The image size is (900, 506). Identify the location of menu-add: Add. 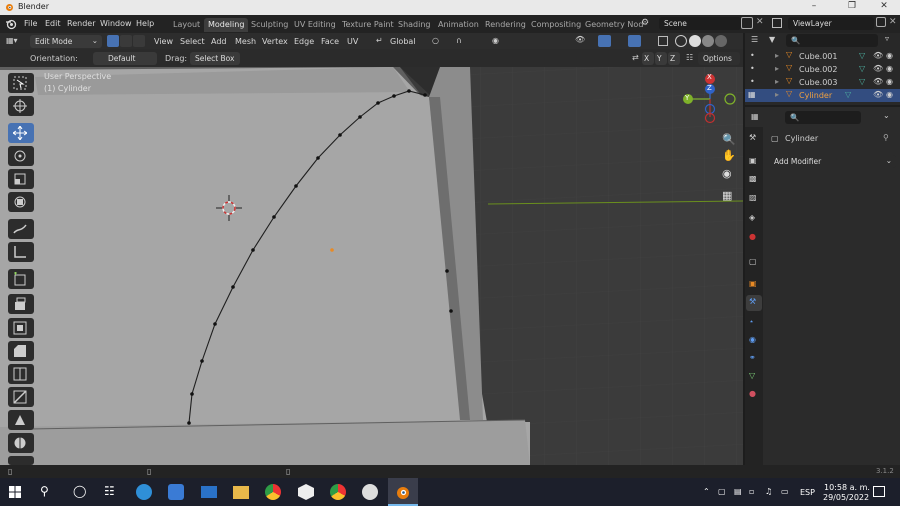
(219, 41).